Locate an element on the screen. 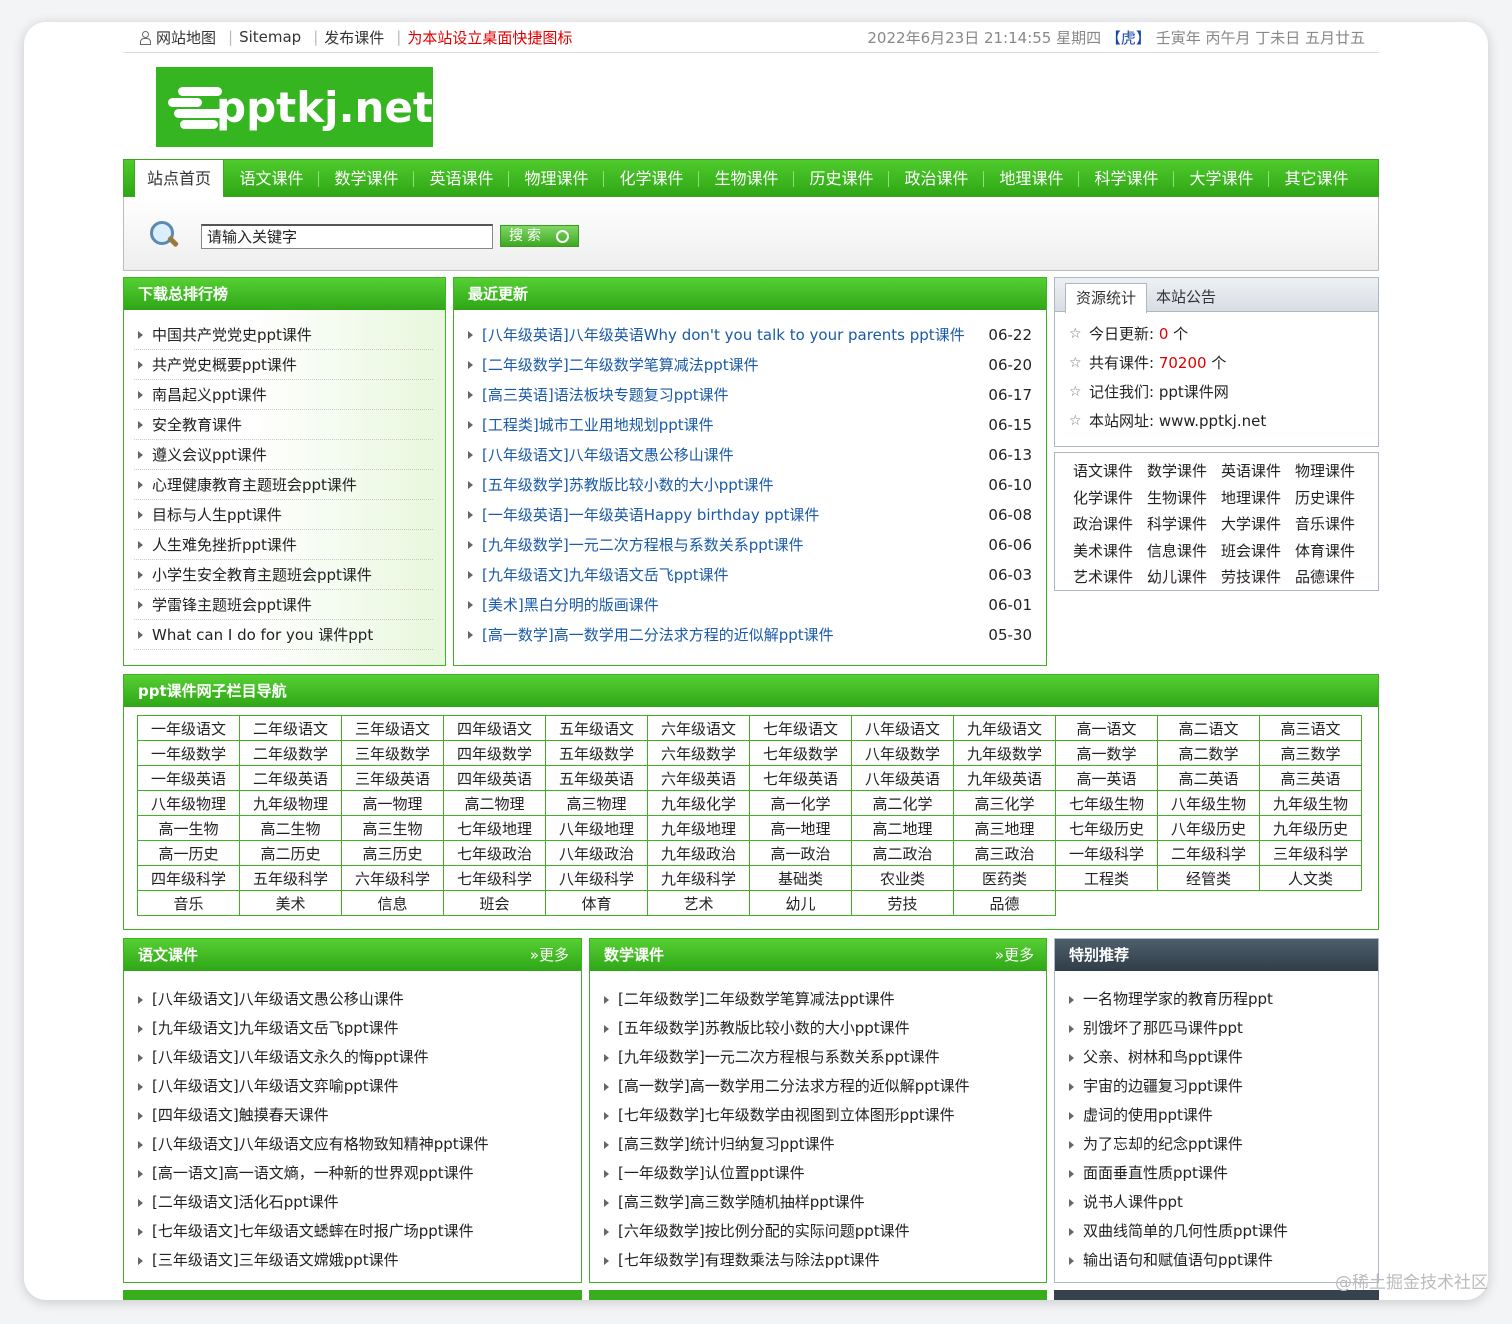  column-nav-cell: 美术 is located at coordinates (290, 903).